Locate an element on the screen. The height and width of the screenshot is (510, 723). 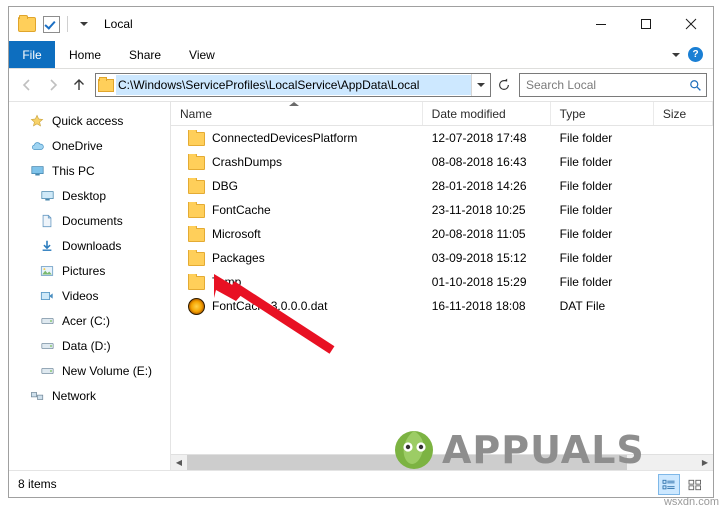
sidebar-item-label: Documents is located at coordinates (92, 220).